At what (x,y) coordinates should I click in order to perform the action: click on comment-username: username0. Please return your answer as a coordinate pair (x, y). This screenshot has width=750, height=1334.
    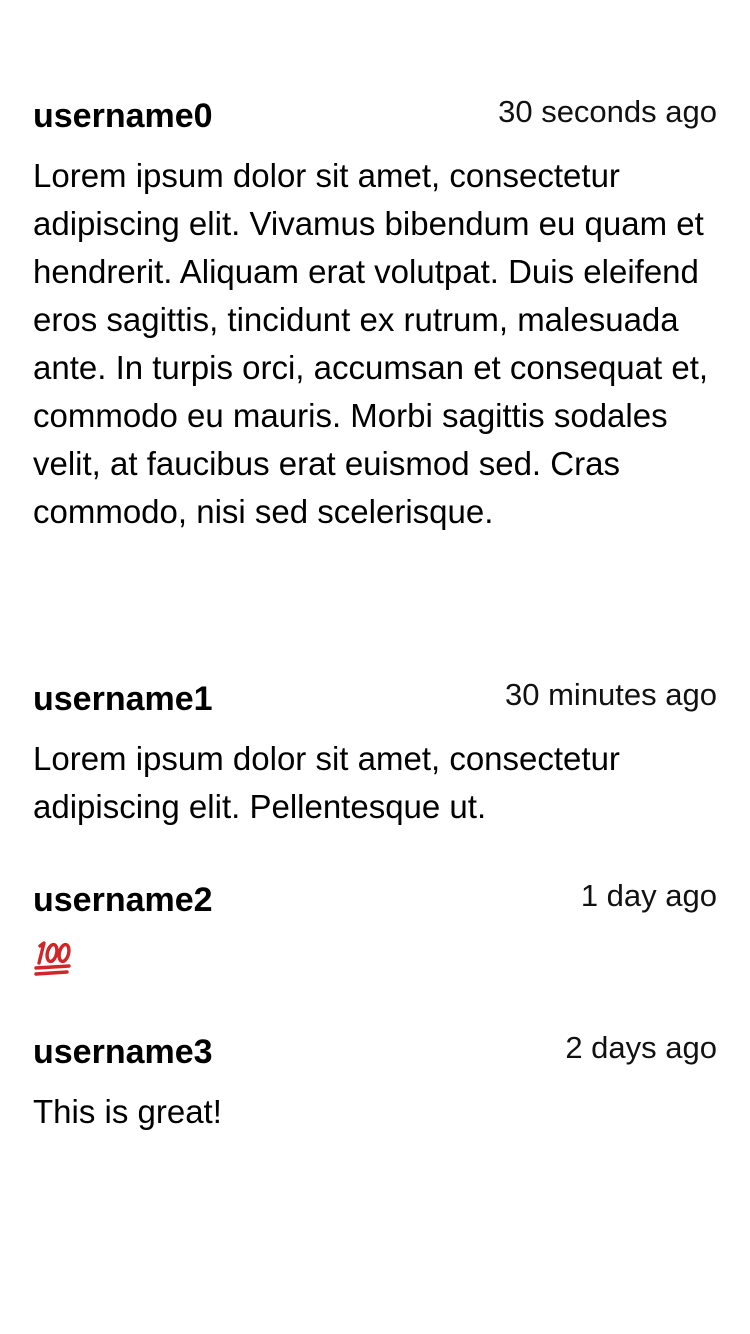
    Looking at the image, I should click on (123, 116).